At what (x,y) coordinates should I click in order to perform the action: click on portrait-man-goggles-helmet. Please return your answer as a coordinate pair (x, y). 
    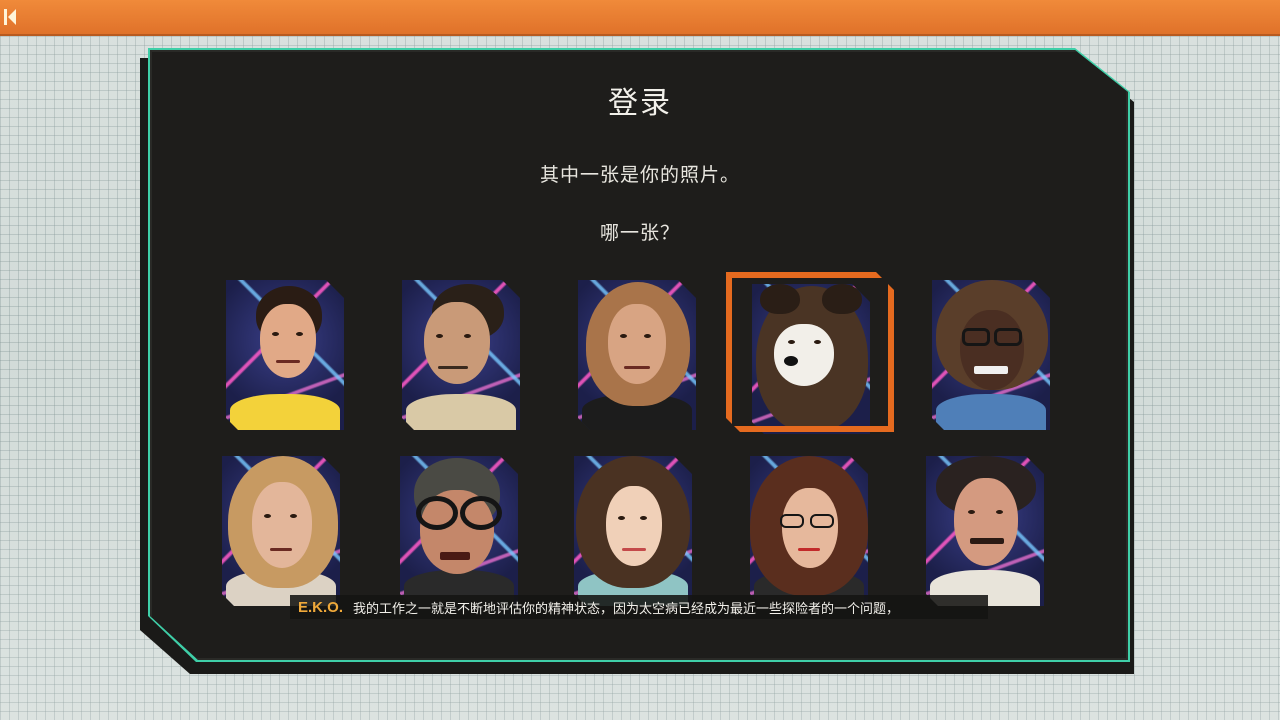
    Looking at the image, I should click on (459, 531).